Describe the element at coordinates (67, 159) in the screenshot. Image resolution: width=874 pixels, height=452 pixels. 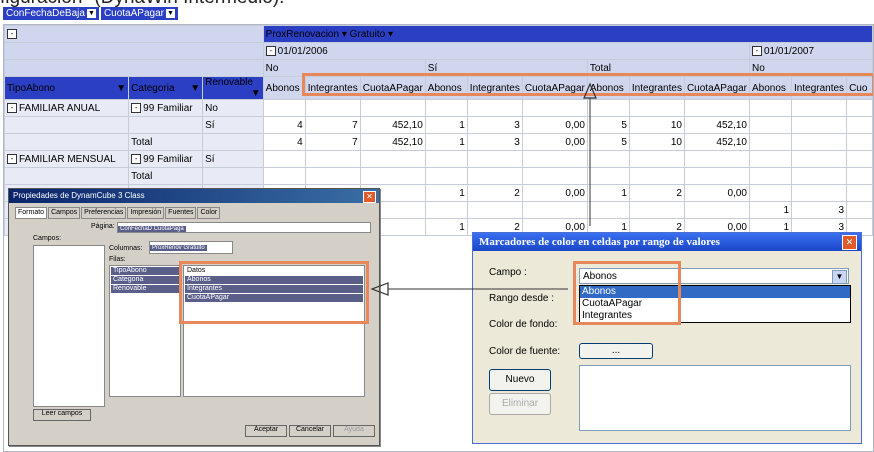
I see `row-tipo-cell: - FAMILIAR MENSUAL` at that location.